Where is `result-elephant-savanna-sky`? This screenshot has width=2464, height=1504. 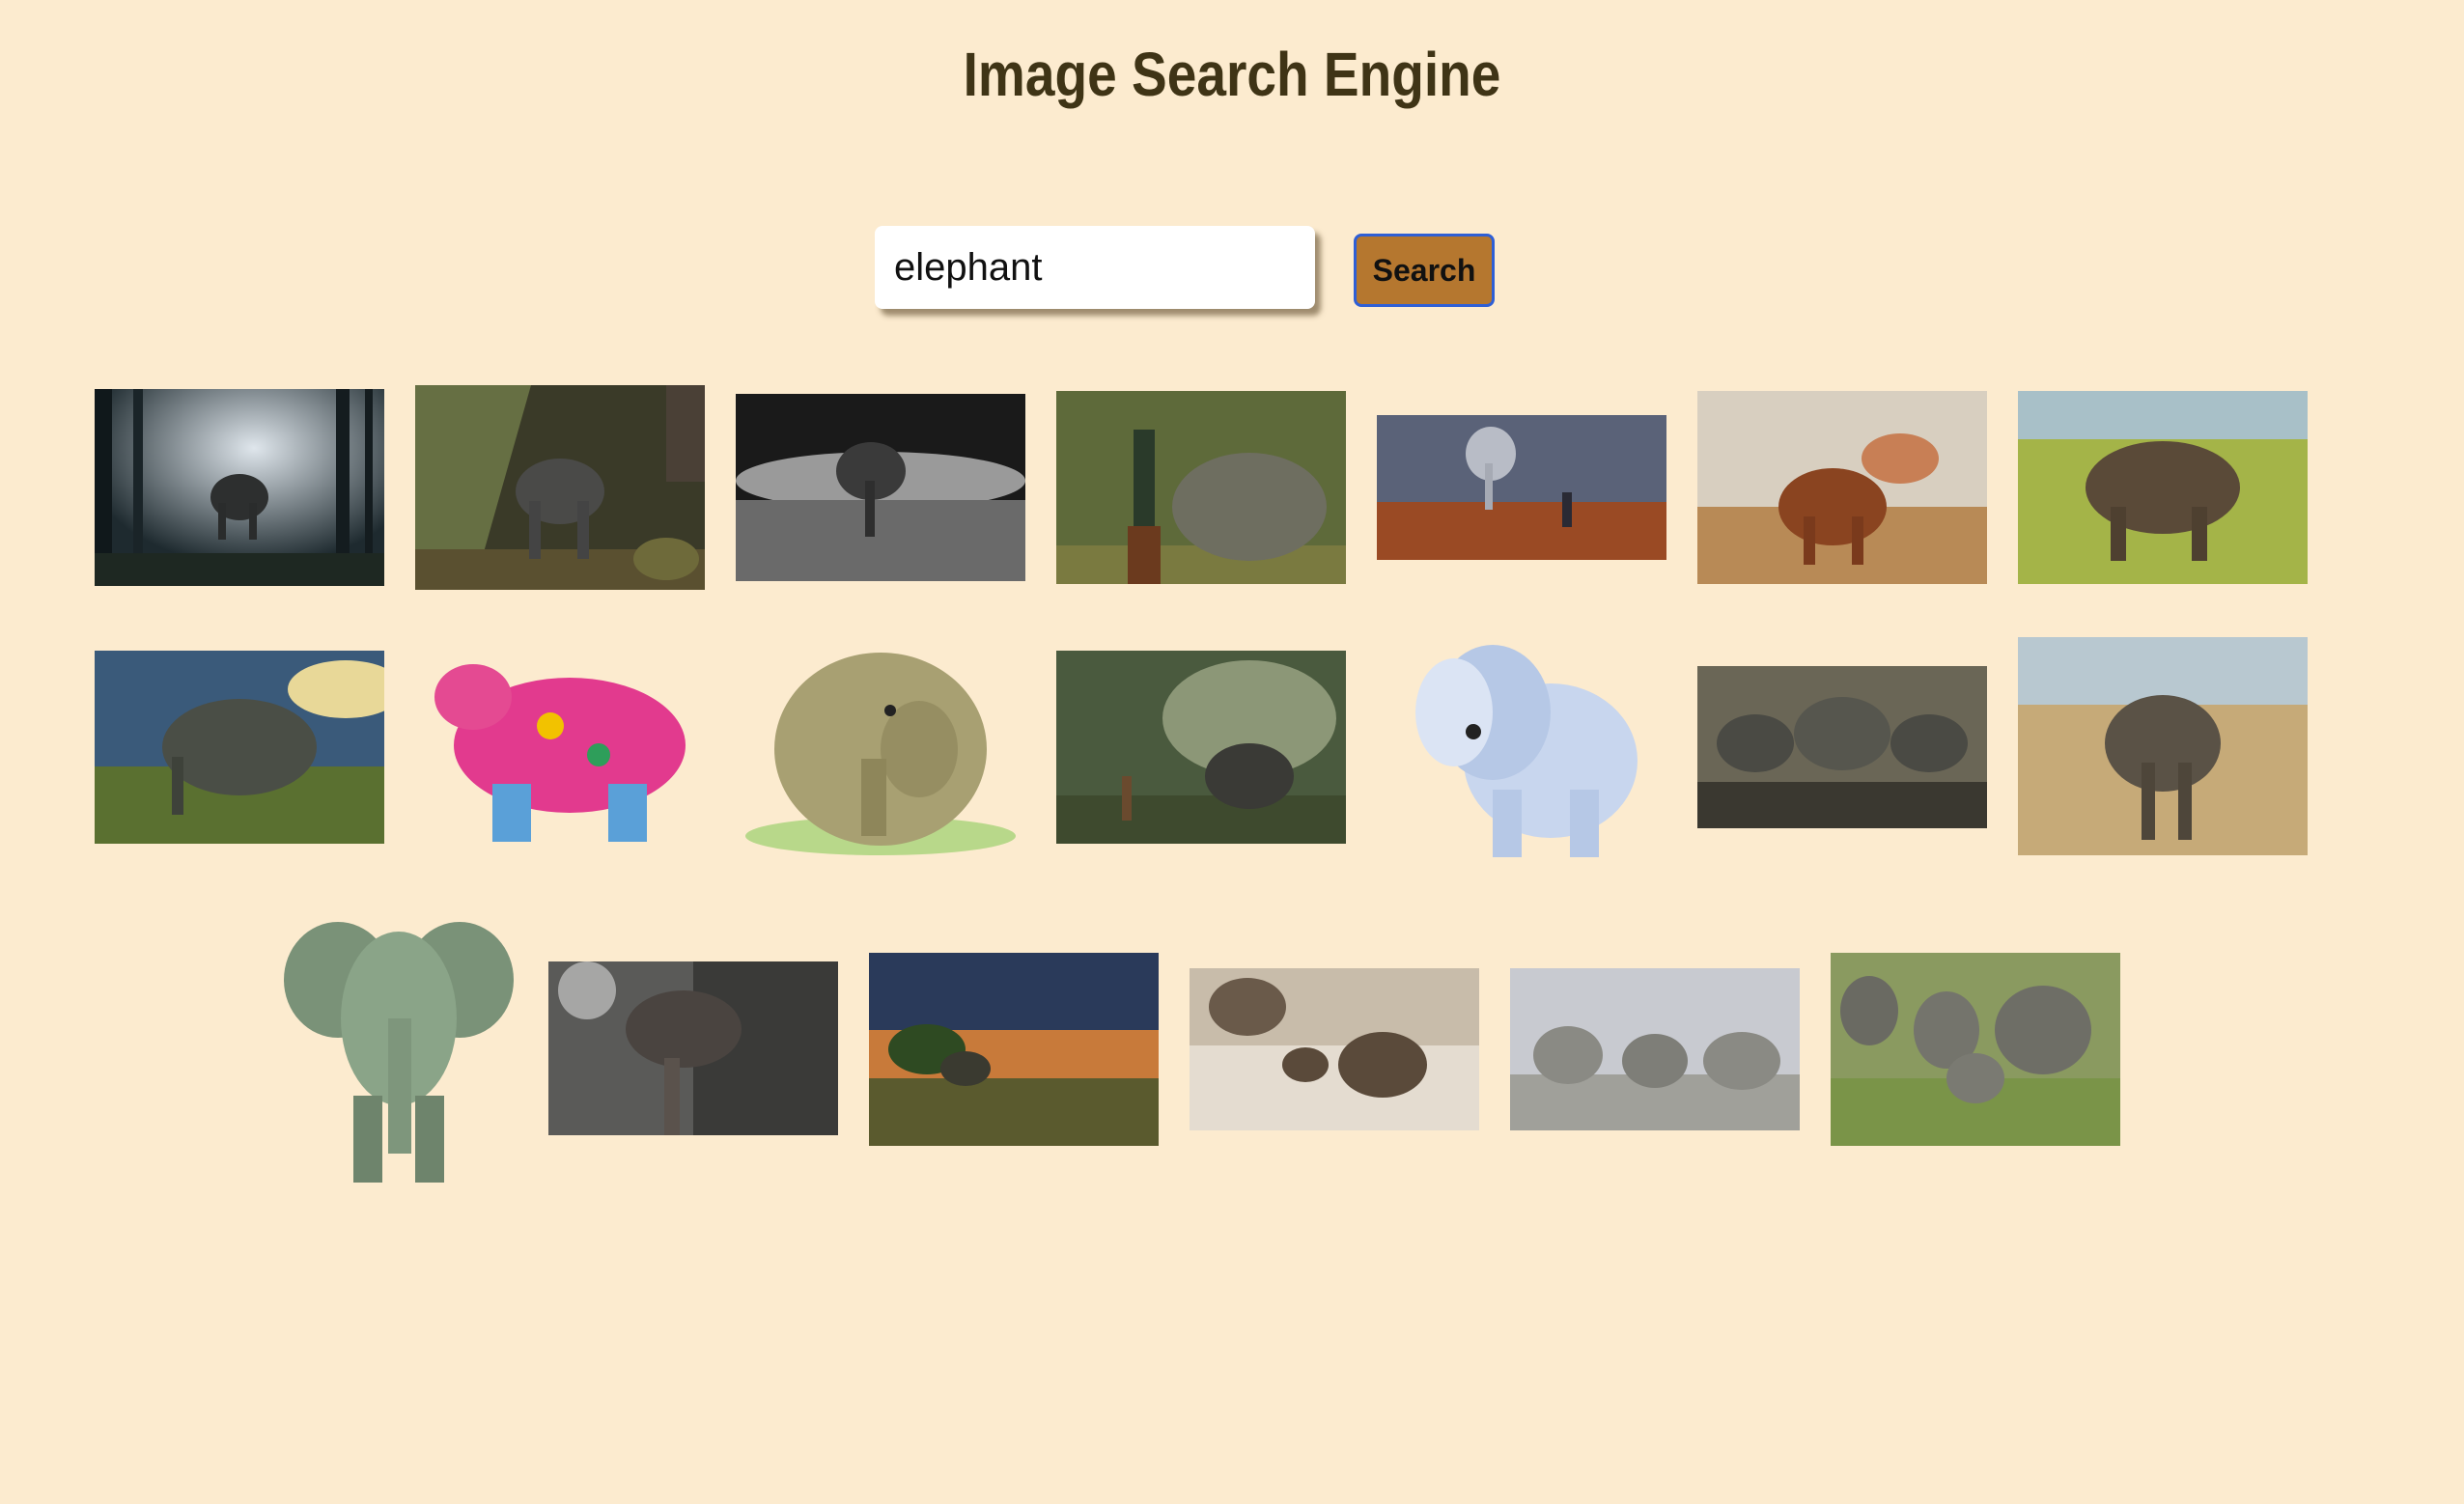 result-elephant-savanna-sky is located at coordinates (240, 747).